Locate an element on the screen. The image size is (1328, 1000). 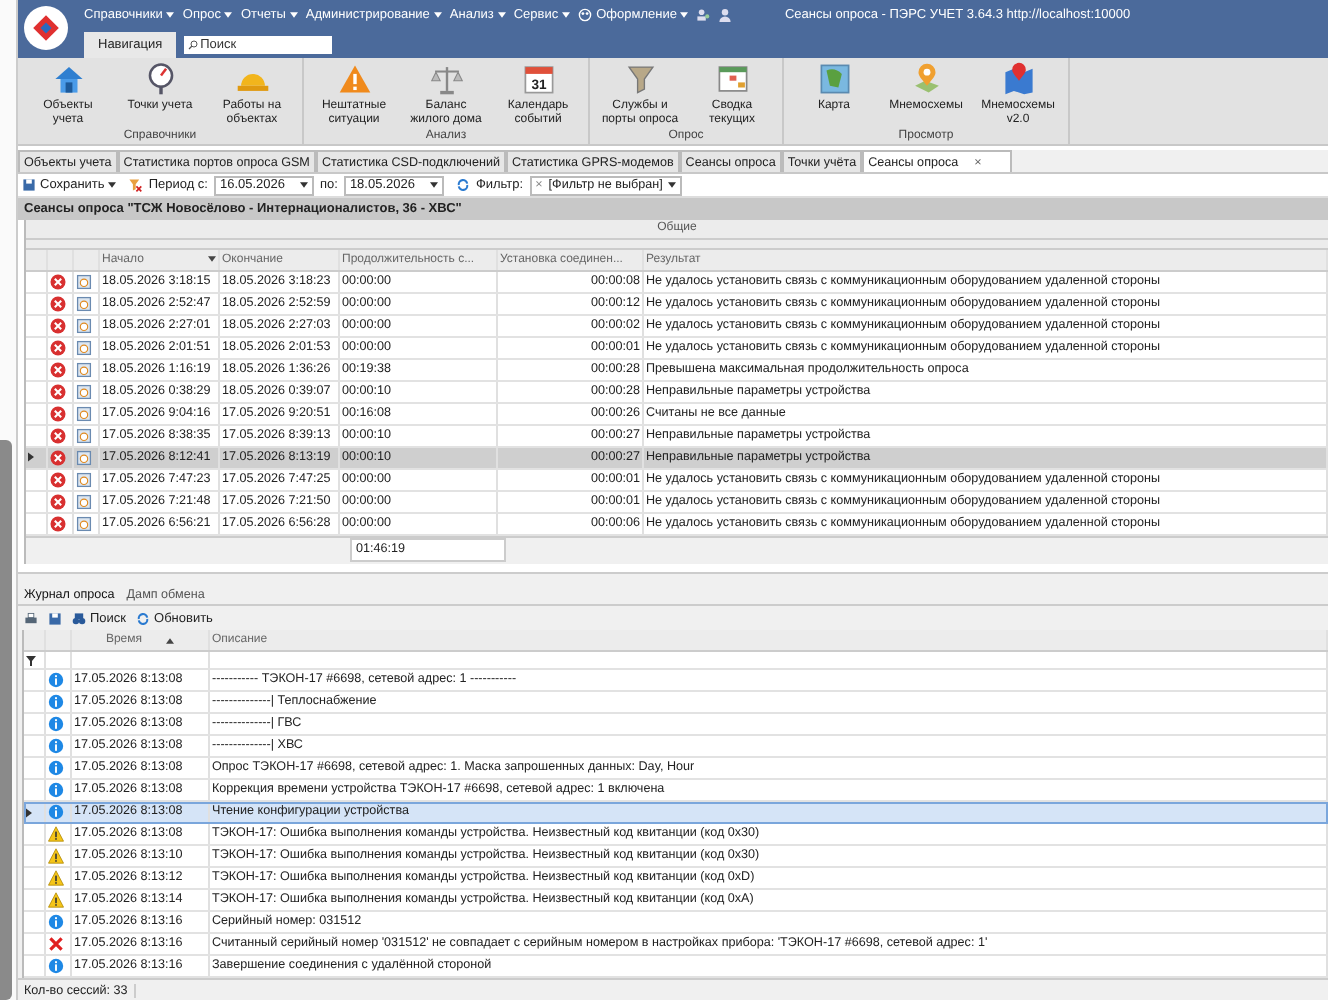
search-icon is located at coordinates (193, 45).